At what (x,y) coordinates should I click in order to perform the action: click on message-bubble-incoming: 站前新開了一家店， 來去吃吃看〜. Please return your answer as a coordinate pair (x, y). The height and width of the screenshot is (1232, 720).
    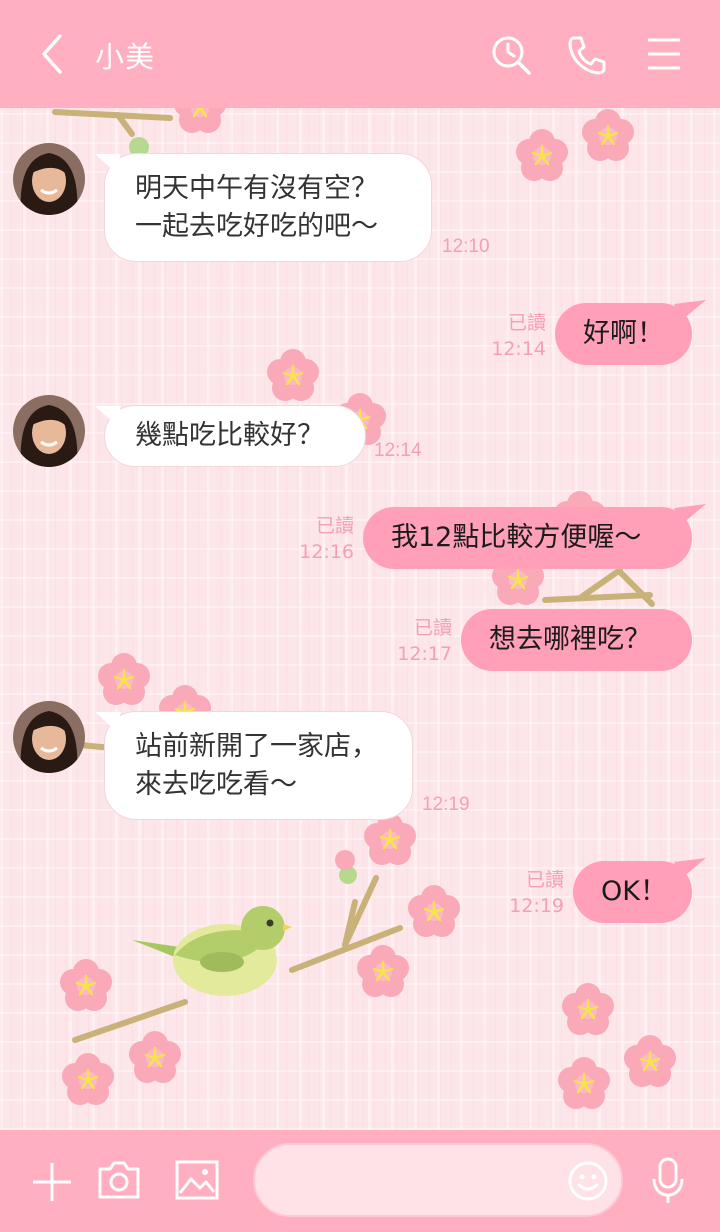
    Looking at the image, I should click on (254, 765).